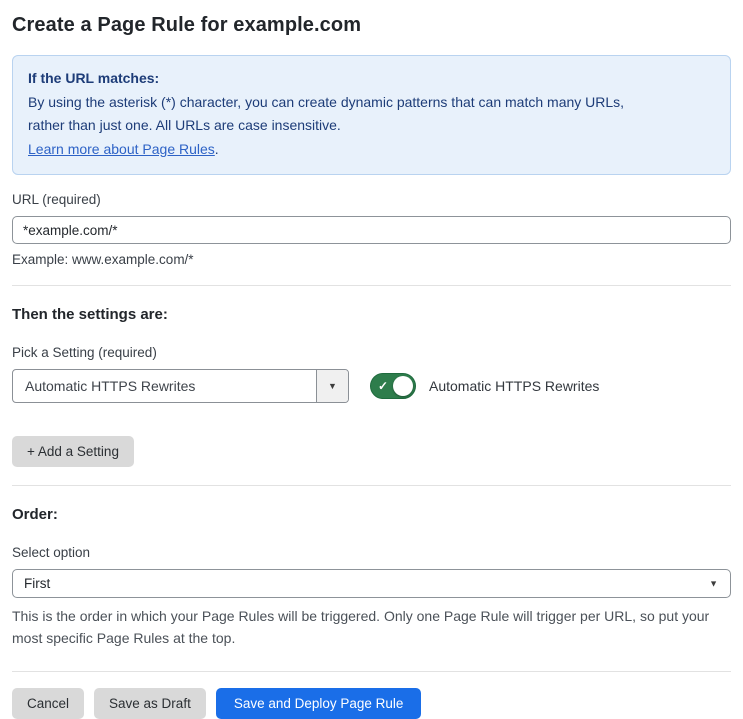 This screenshot has height=719, width=743. Describe the element at coordinates (51, 553) in the screenshot. I see `order-select-label: Select option` at that location.